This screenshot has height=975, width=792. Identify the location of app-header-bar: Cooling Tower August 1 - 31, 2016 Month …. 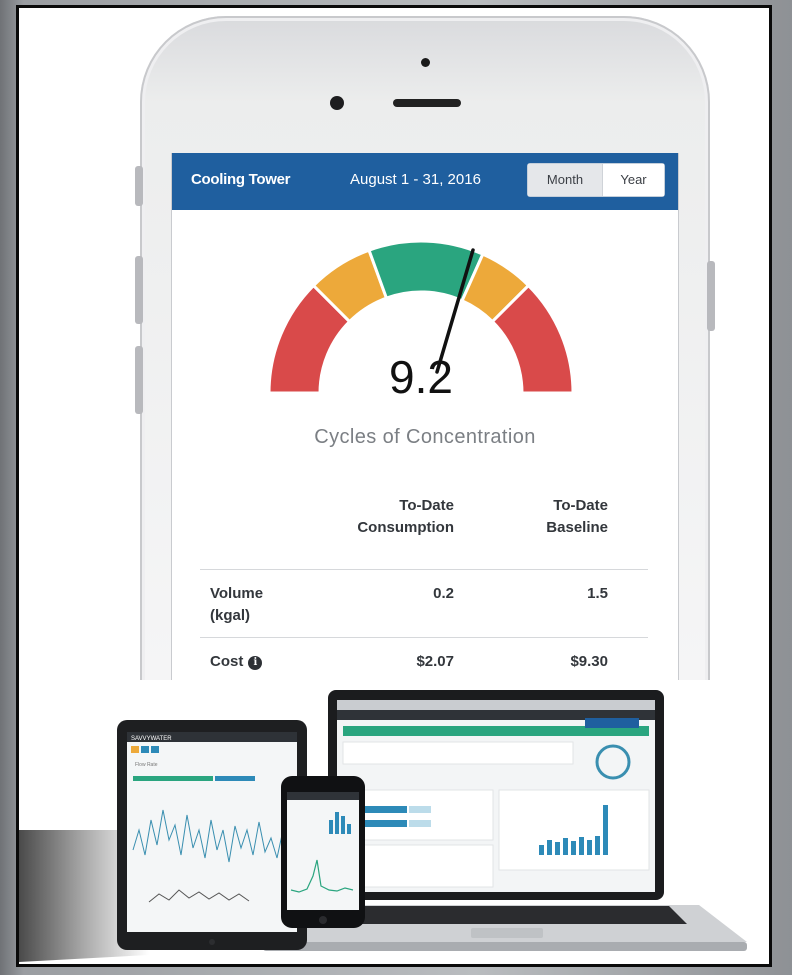
(425, 181).